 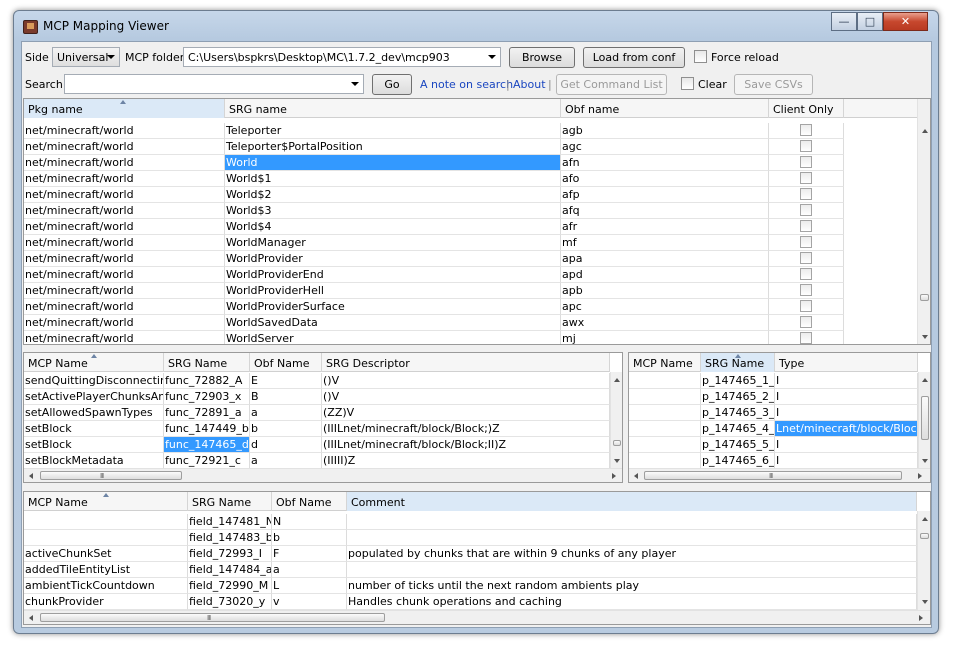 What do you see at coordinates (665, 243) in the screenshot?
I see `table-cell: mf` at bounding box center [665, 243].